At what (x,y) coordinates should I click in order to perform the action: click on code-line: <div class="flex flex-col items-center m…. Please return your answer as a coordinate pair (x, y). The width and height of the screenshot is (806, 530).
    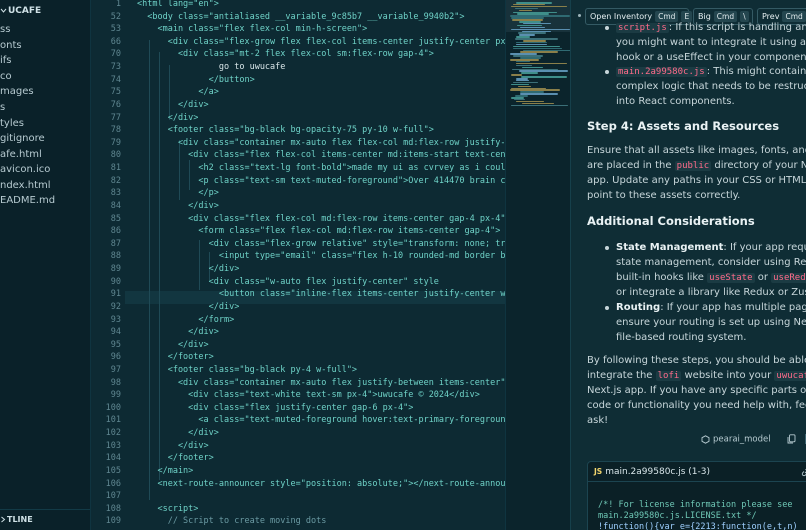
    Looking at the image, I should click on (321, 155).